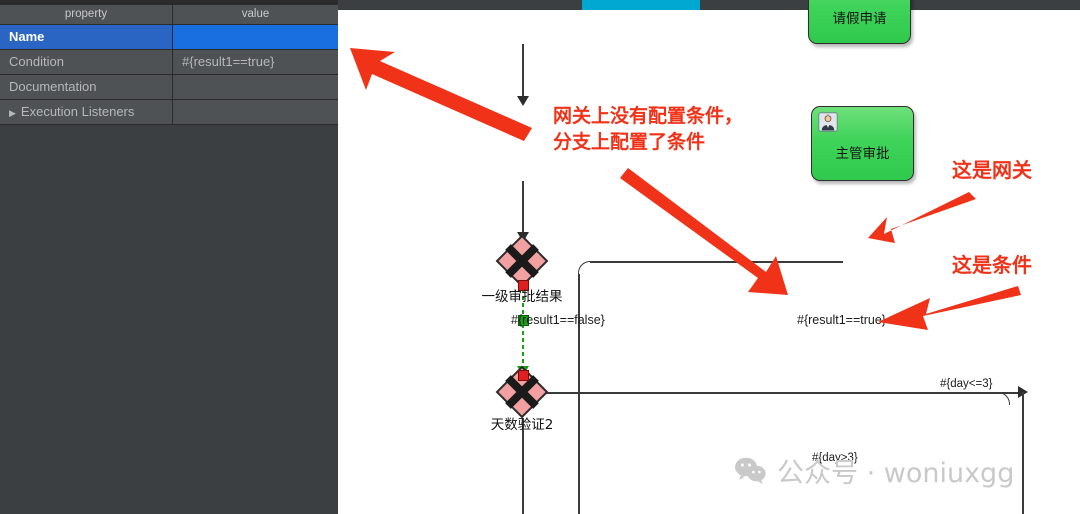  I want to click on annotation-text-this-is-gateway: 这是网关, so click(992, 170).